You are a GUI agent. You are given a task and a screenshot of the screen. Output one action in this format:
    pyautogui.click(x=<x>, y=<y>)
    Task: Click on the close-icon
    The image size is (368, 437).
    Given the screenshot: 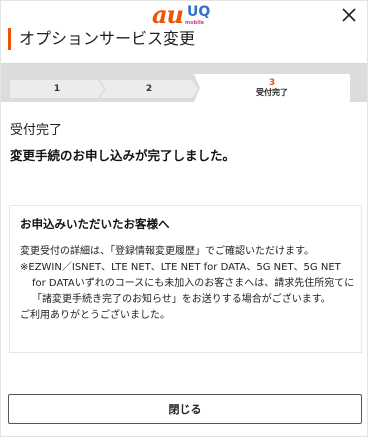 What is the action you would take?
    pyautogui.click(x=349, y=15)
    